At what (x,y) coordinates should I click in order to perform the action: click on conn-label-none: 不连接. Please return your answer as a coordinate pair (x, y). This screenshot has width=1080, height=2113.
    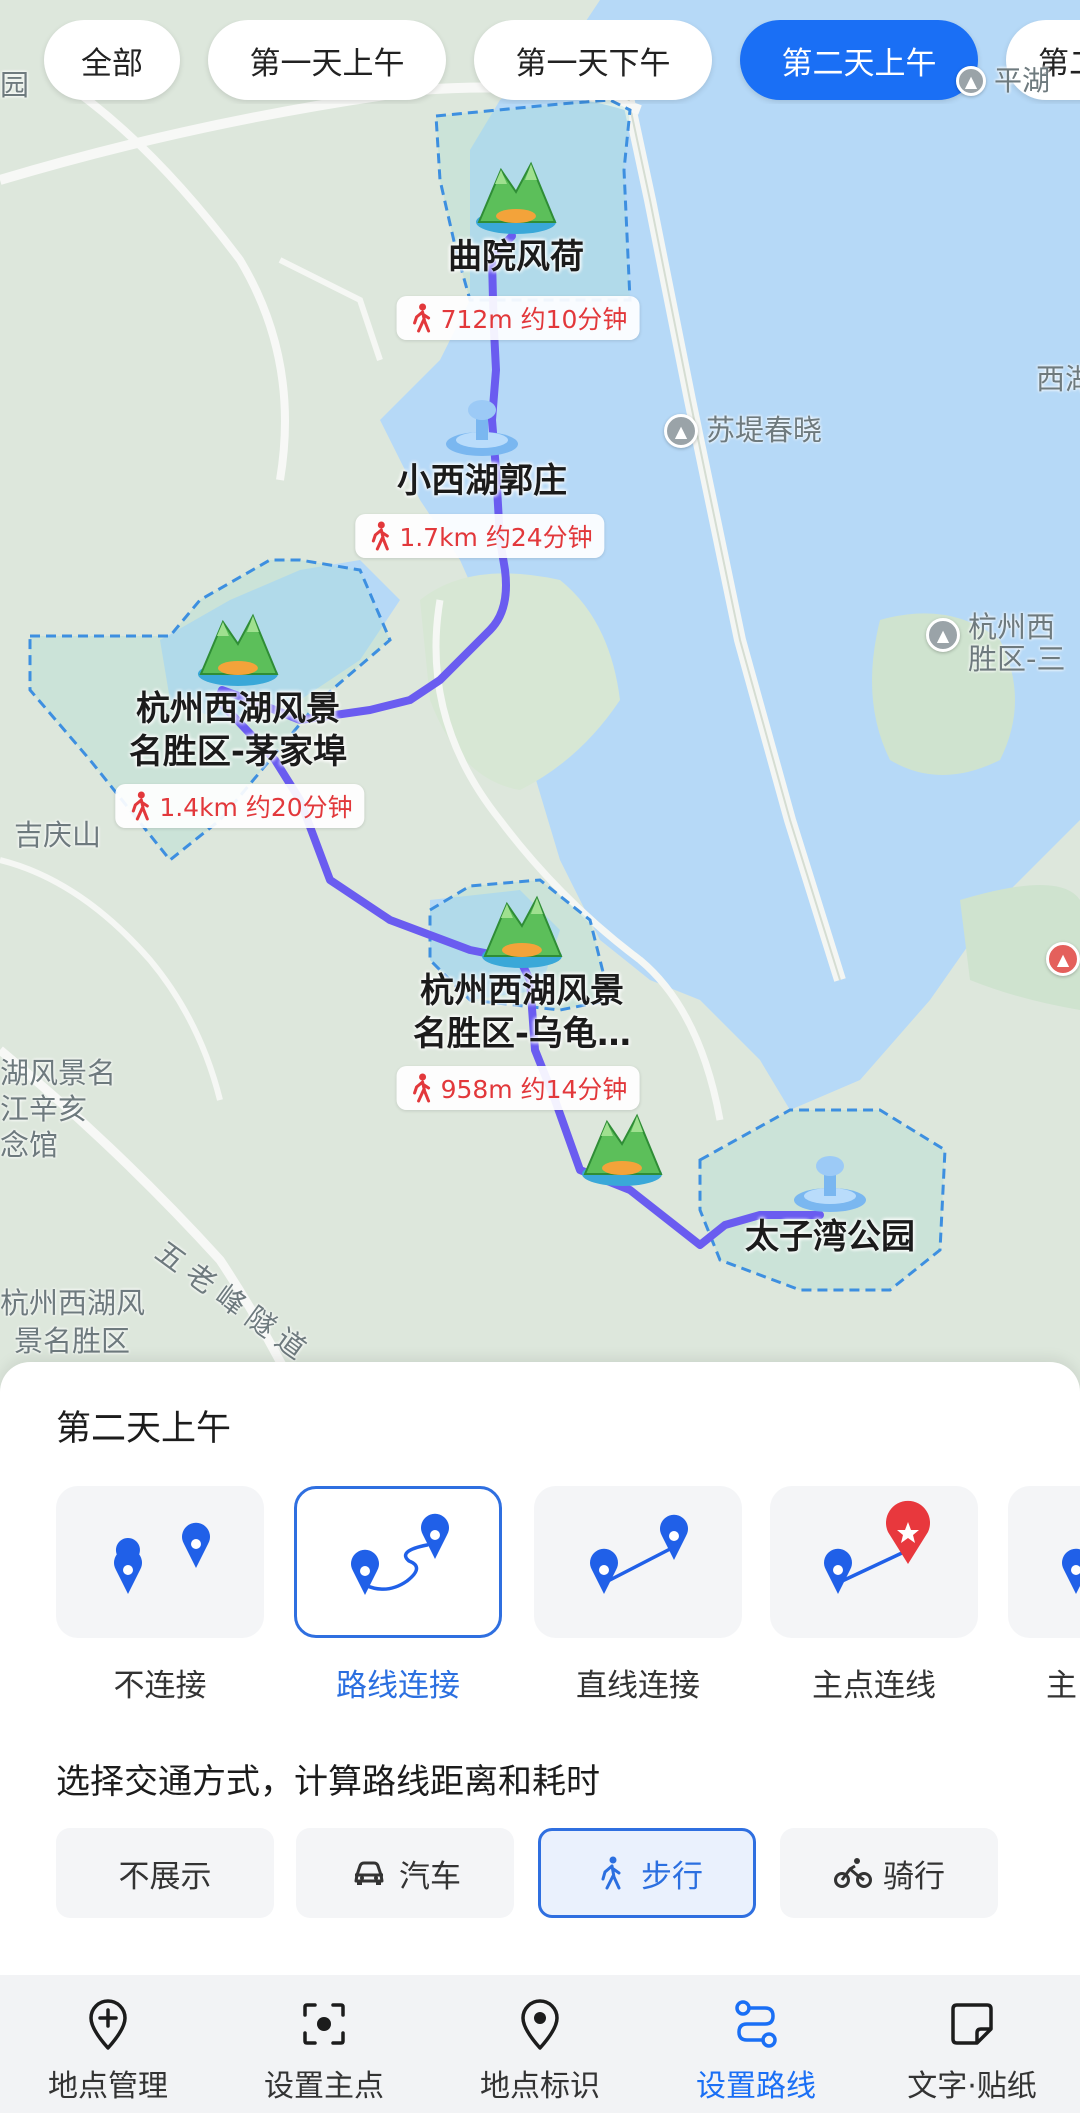
    Looking at the image, I should click on (160, 1686).